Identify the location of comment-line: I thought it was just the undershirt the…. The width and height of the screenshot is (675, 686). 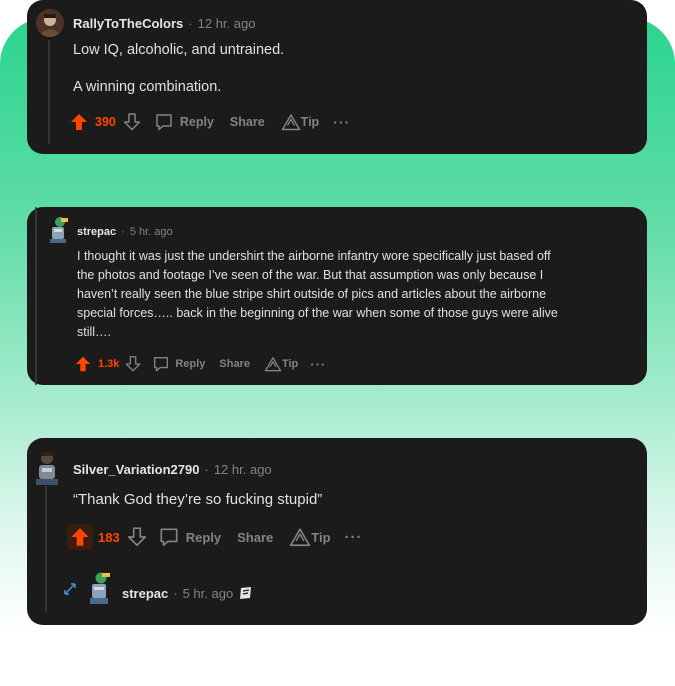
(314, 256).